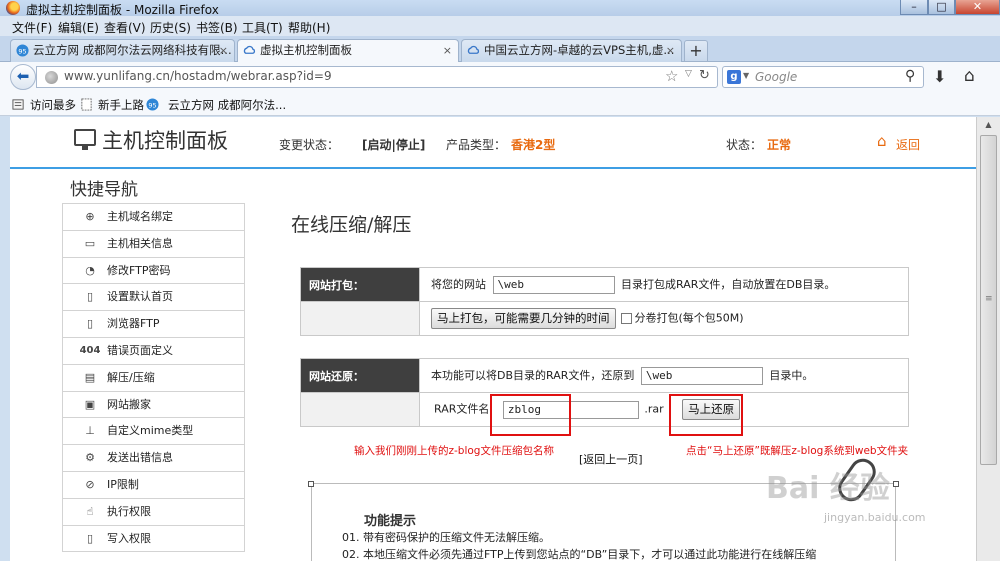 Image resolution: width=1000 pixels, height=561 pixels. What do you see at coordinates (914, 7) in the screenshot?
I see `minimize-icon: –` at bounding box center [914, 7].